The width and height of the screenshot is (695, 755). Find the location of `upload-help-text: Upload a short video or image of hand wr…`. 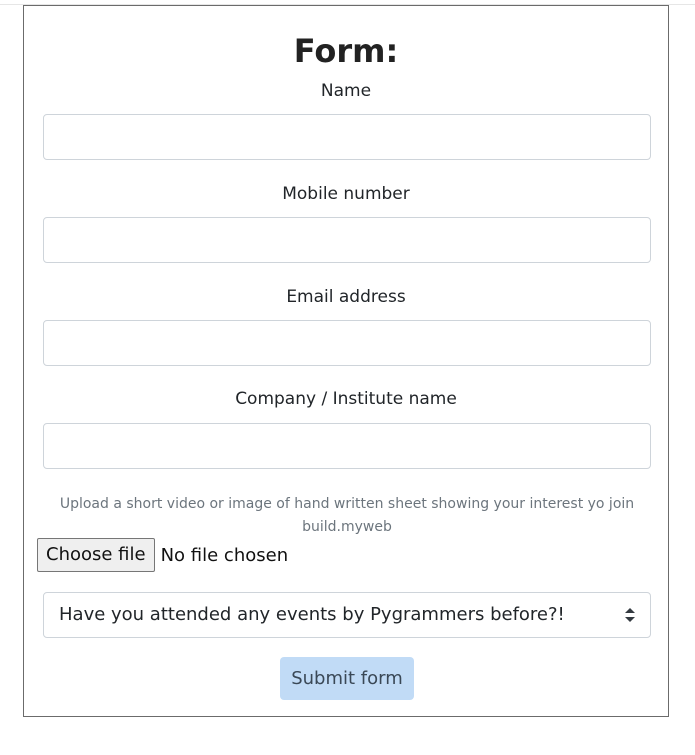

upload-help-text: Upload a short video or image of hand wr… is located at coordinates (347, 515).